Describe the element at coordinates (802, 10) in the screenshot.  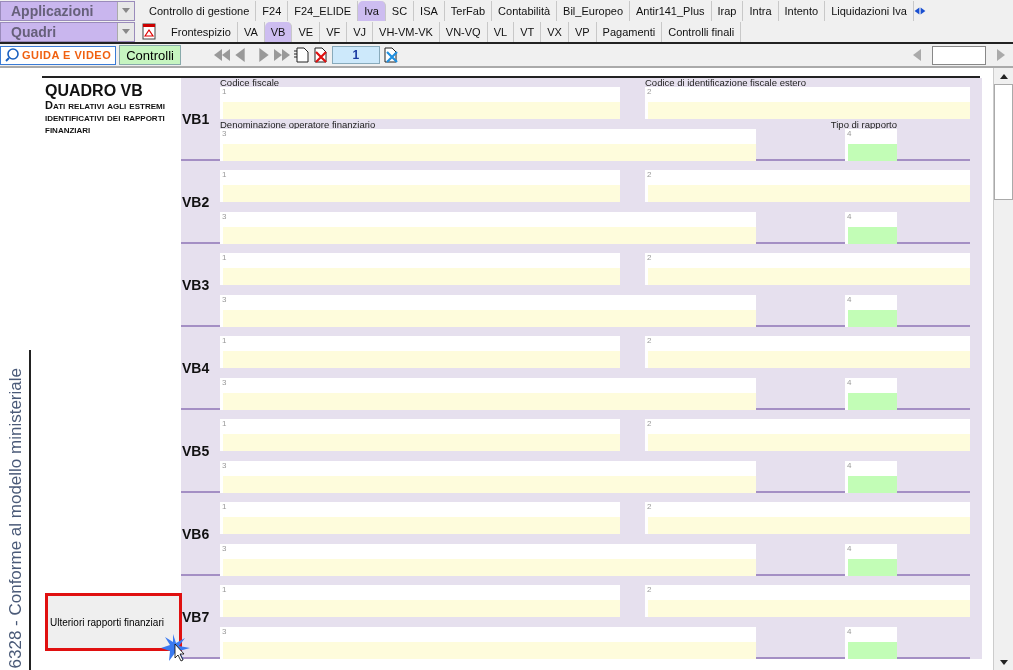
I see `tab: Intento` at that location.